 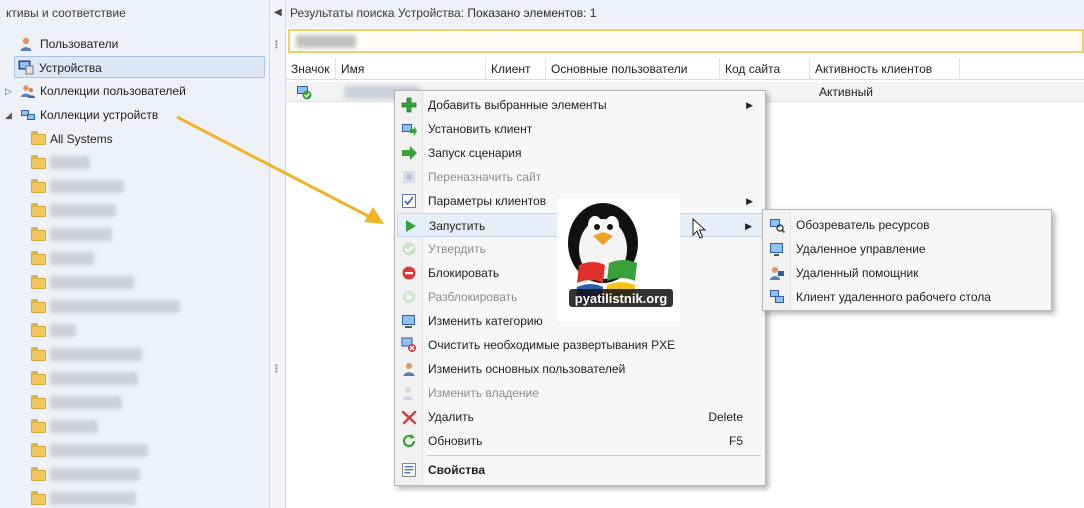 I want to click on menu-item-label: Очистить необходимые развертывания PXE, so click(x=552, y=345).